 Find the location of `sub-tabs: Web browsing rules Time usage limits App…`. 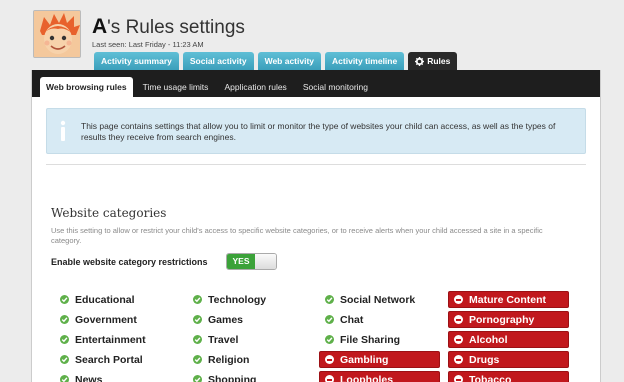

sub-tabs: Web browsing rules Time usage limits App… is located at coordinates (316, 83).